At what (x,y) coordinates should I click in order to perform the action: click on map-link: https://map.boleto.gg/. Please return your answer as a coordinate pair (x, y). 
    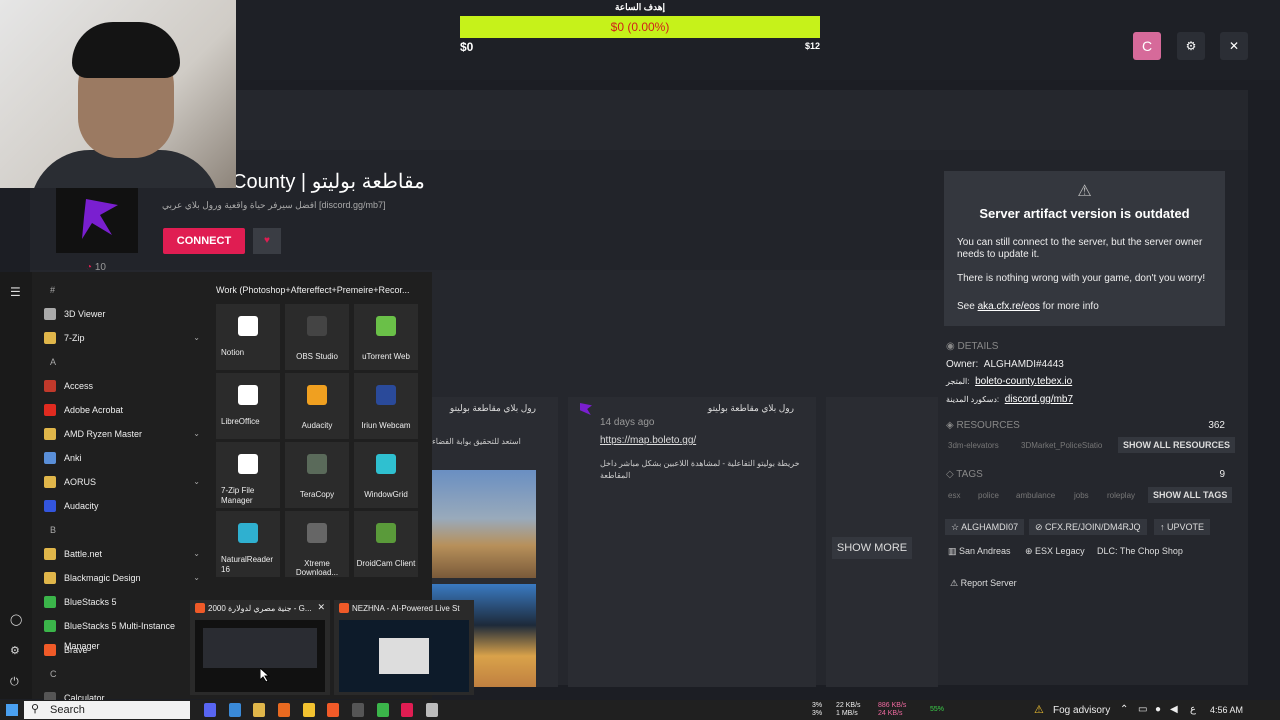
    Looking at the image, I should click on (648, 440).